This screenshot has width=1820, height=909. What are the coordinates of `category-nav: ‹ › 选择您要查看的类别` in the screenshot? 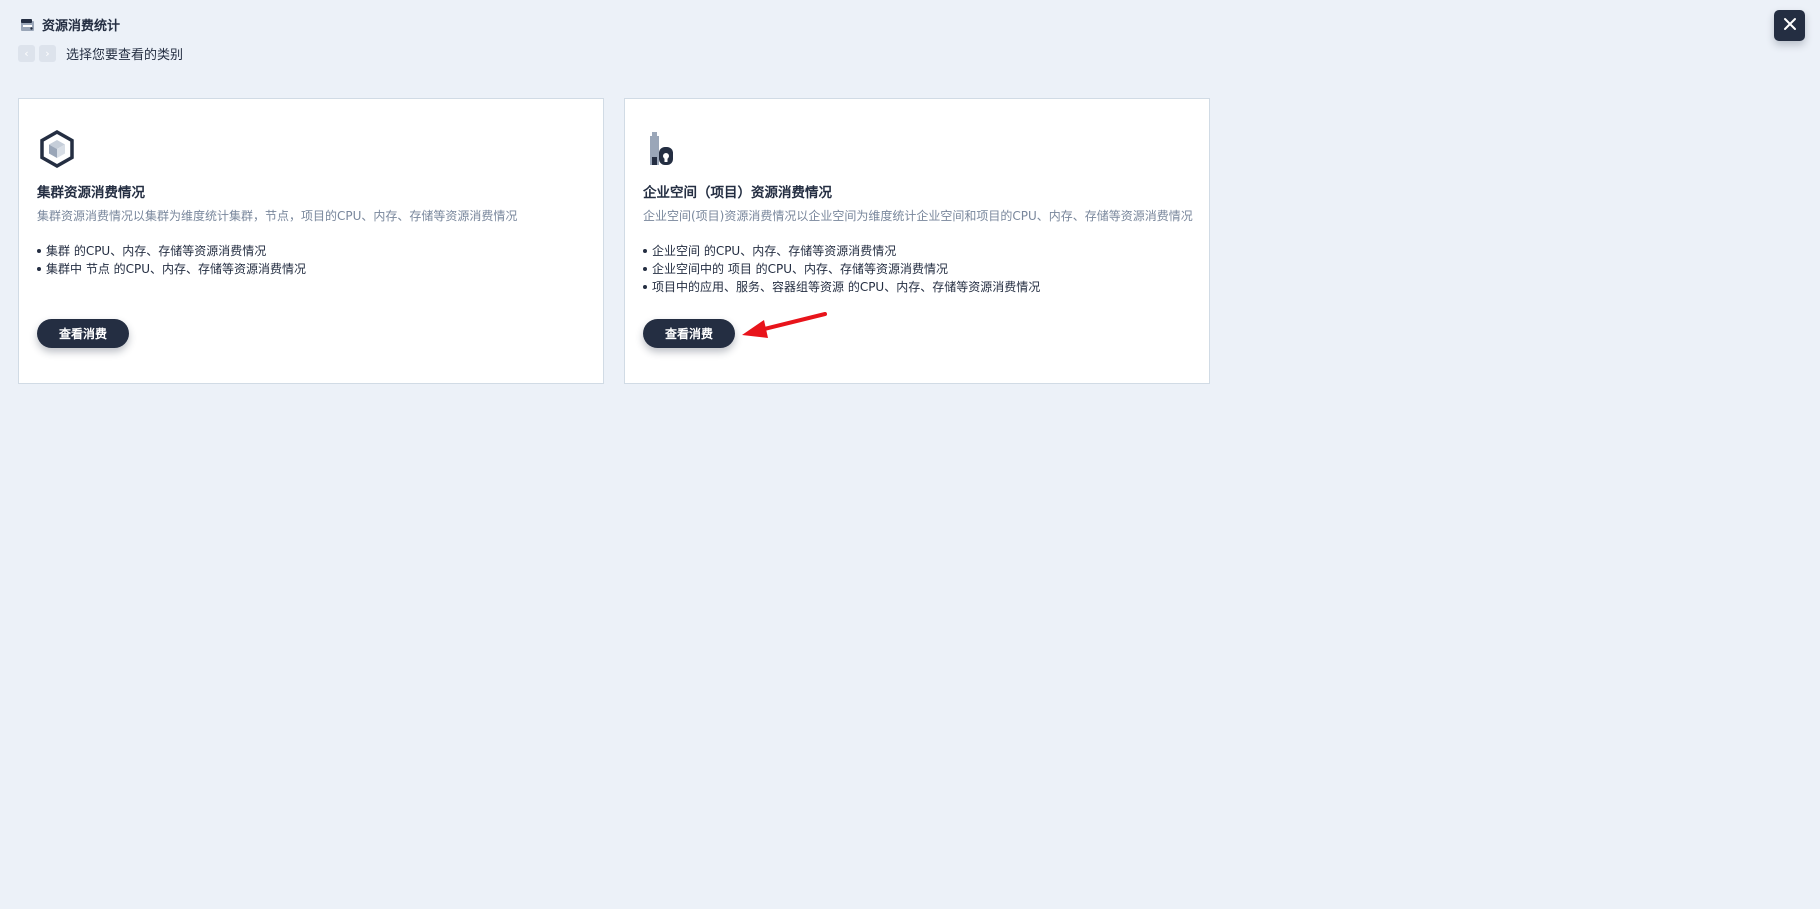 It's located at (100, 53).